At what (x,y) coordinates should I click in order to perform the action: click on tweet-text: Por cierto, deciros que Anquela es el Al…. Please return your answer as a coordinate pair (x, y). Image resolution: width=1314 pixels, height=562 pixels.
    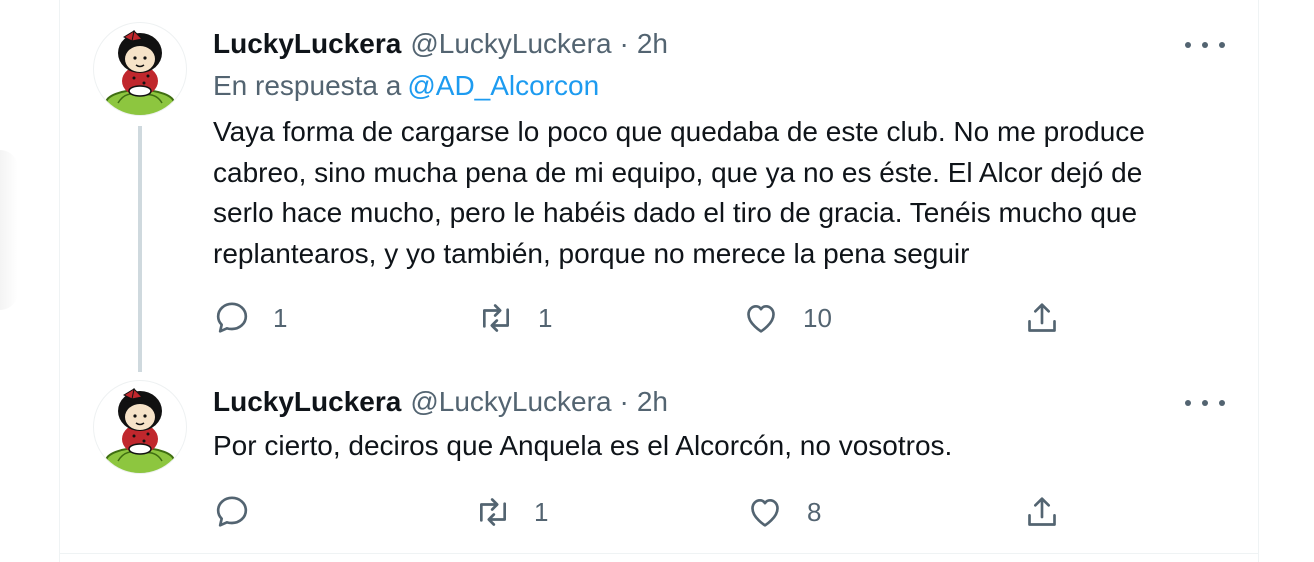
    Looking at the image, I should click on (583, 445).